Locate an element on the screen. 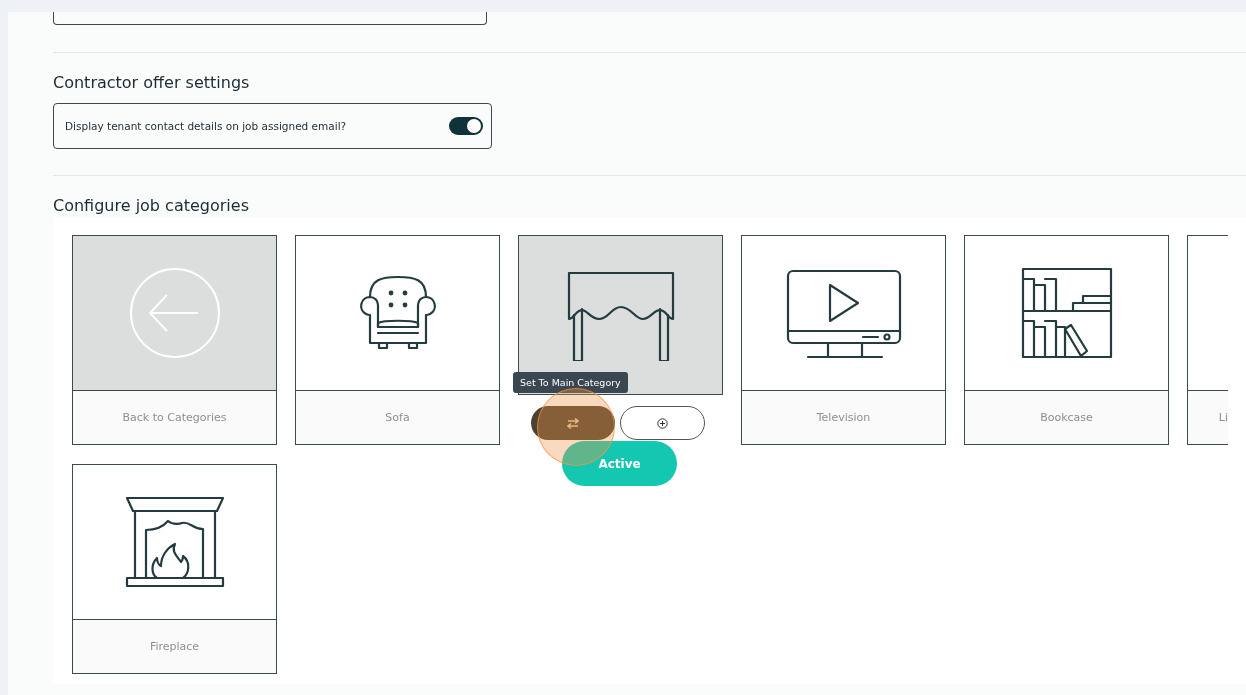 The height and width of the screenshot is (695, 1246). tooltip: Set To Main Category is located at coordinates (570, 382).